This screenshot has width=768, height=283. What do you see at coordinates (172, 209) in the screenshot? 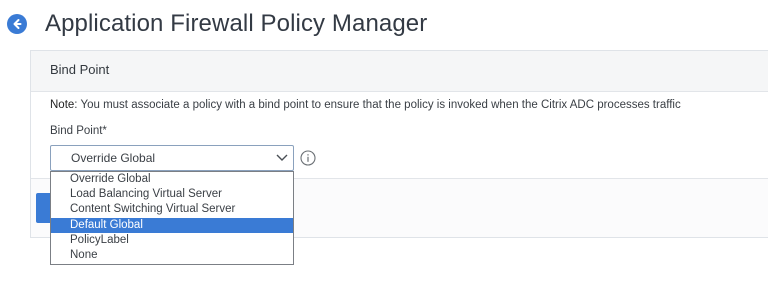
I see `dropdown-option-content-switching-virtual-server: Content Switching Virtual Server` at bounding box center [172, 209].